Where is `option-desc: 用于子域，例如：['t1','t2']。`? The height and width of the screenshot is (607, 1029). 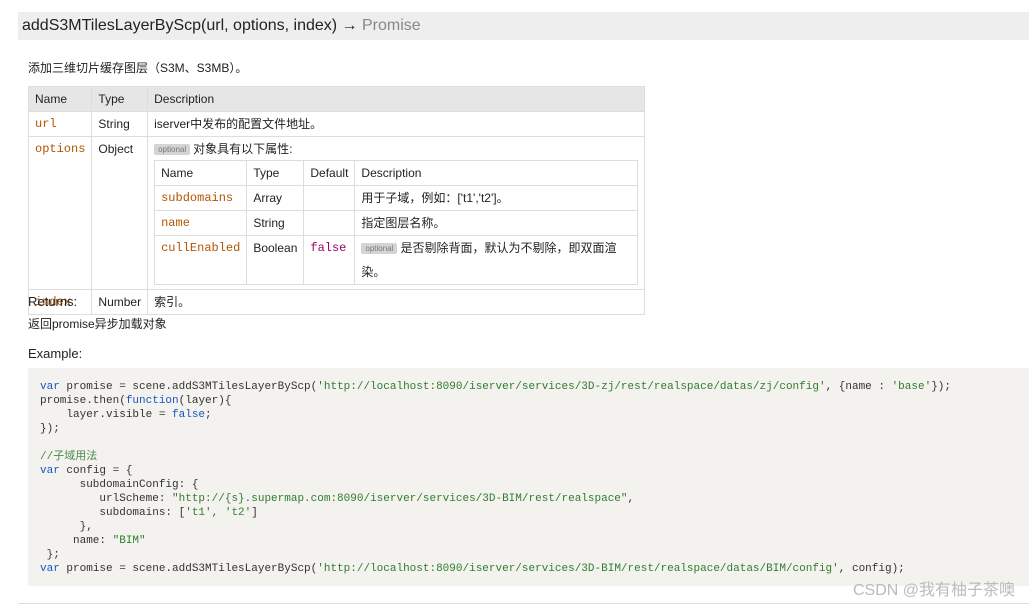 option-desc: 用于子域，例如：['t1','t2']。 is located at coordinates (496, 198).